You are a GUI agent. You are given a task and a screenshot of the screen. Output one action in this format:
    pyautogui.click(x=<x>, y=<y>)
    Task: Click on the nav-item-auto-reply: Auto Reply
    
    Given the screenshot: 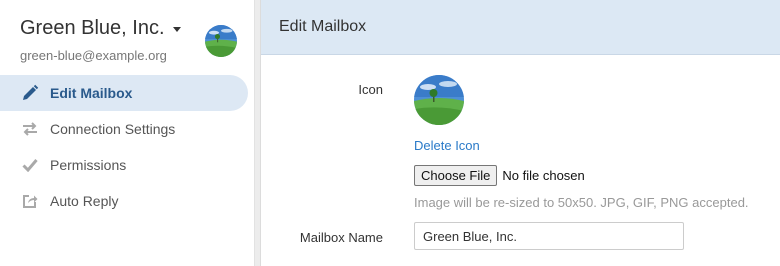 What is the action you would take?
    pyautogui.click(x=124, y=201)
    